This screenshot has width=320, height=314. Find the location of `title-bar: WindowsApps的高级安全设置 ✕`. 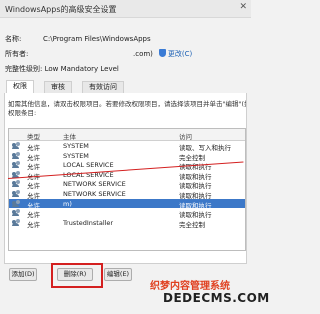

title-bar: WindowsApps的高级安全设置 ✕ is located at coordinates (125, 9).